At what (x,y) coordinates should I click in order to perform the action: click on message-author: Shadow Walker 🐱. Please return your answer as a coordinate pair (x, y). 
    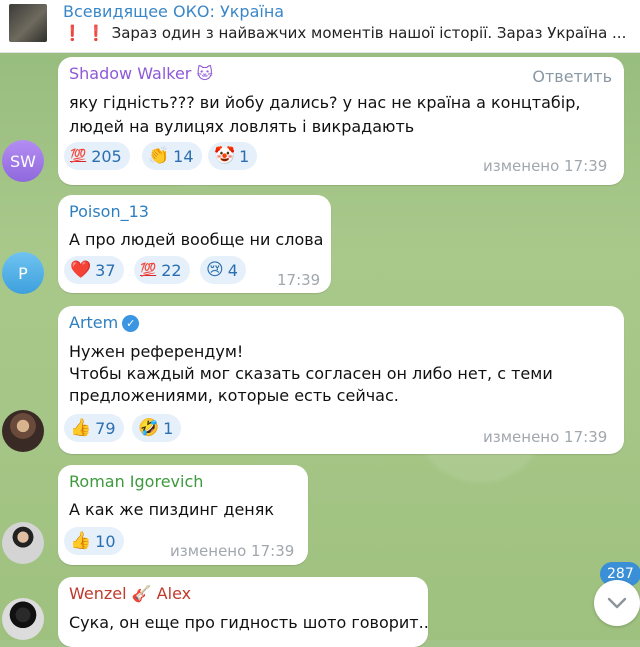
    Looking at the image, I should click on (141, 73).